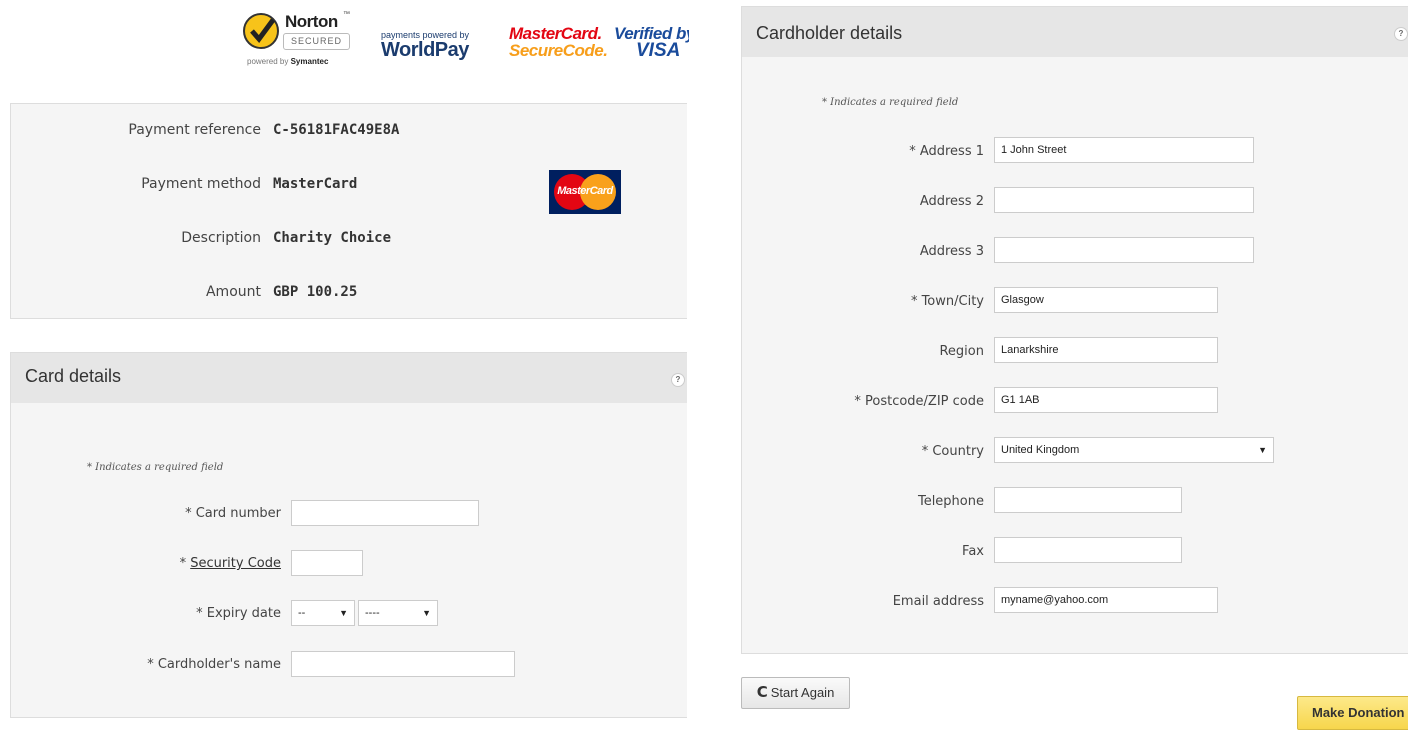 This screenshot has height=730, width=1408. What do you see at coordinates (1124, 250) in the screenshot?
I see `address3-input` at bounding box center [1124, 250].